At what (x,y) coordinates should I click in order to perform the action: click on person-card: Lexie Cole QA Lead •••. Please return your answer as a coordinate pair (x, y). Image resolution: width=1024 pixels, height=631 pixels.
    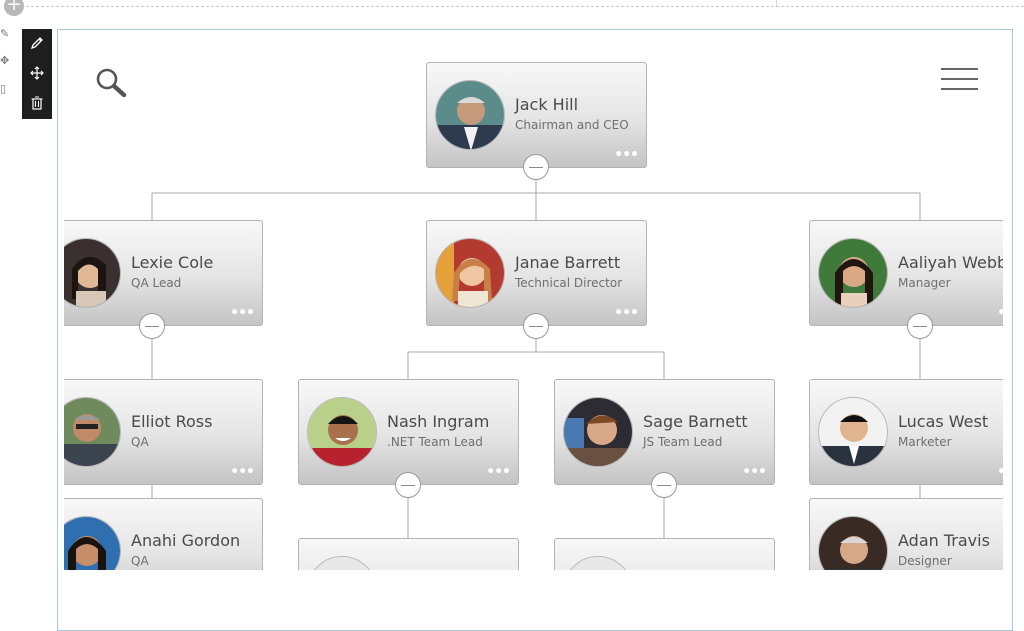
    Looking at the image, I should click on (163, 273).